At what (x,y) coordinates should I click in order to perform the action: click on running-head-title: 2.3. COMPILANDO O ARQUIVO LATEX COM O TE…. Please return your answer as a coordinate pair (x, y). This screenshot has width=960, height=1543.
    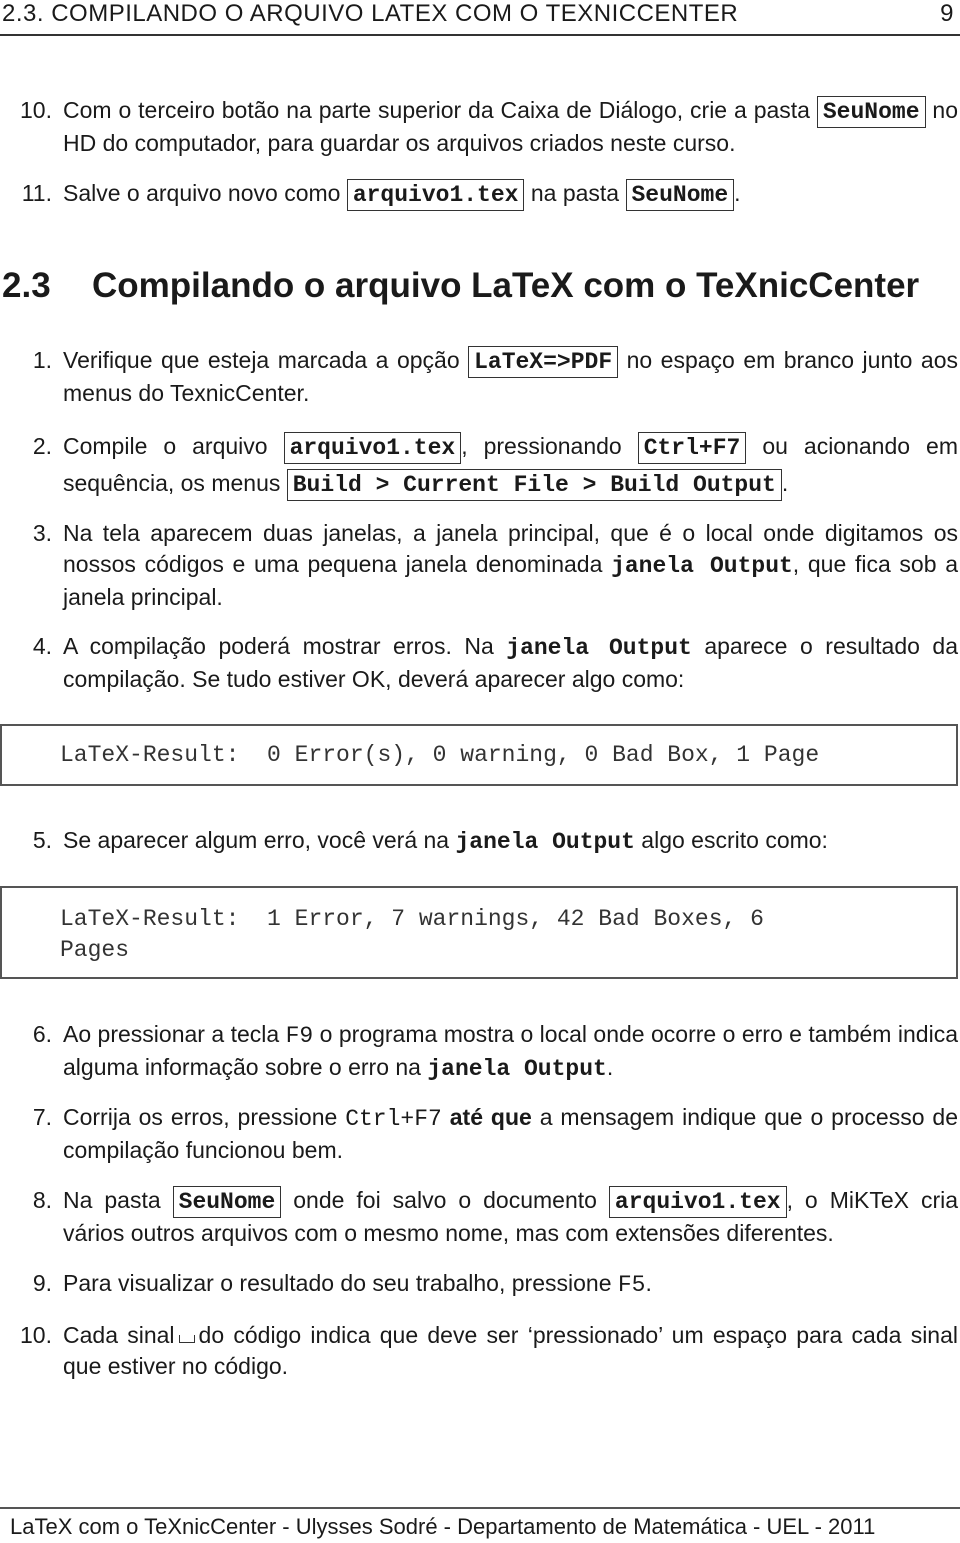
    Looking at the image, I should click on (370, 13).